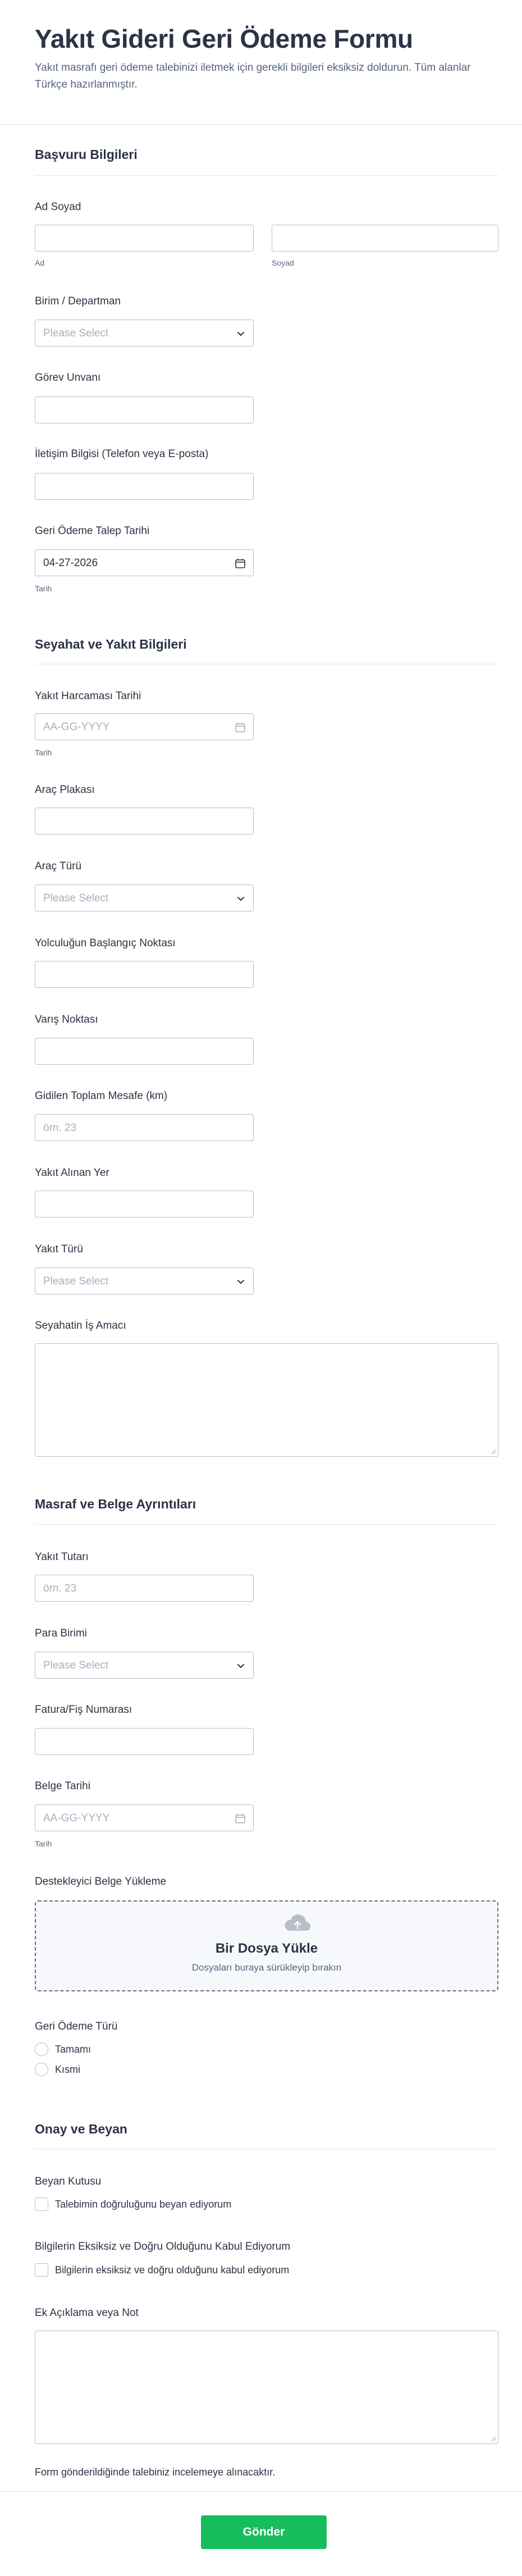 The image size is (522, 2576). Describe the element at coordinates (76, 2026) in the screenshot. I see `refund-type-label: Geri Ödeme Türü` at that location.